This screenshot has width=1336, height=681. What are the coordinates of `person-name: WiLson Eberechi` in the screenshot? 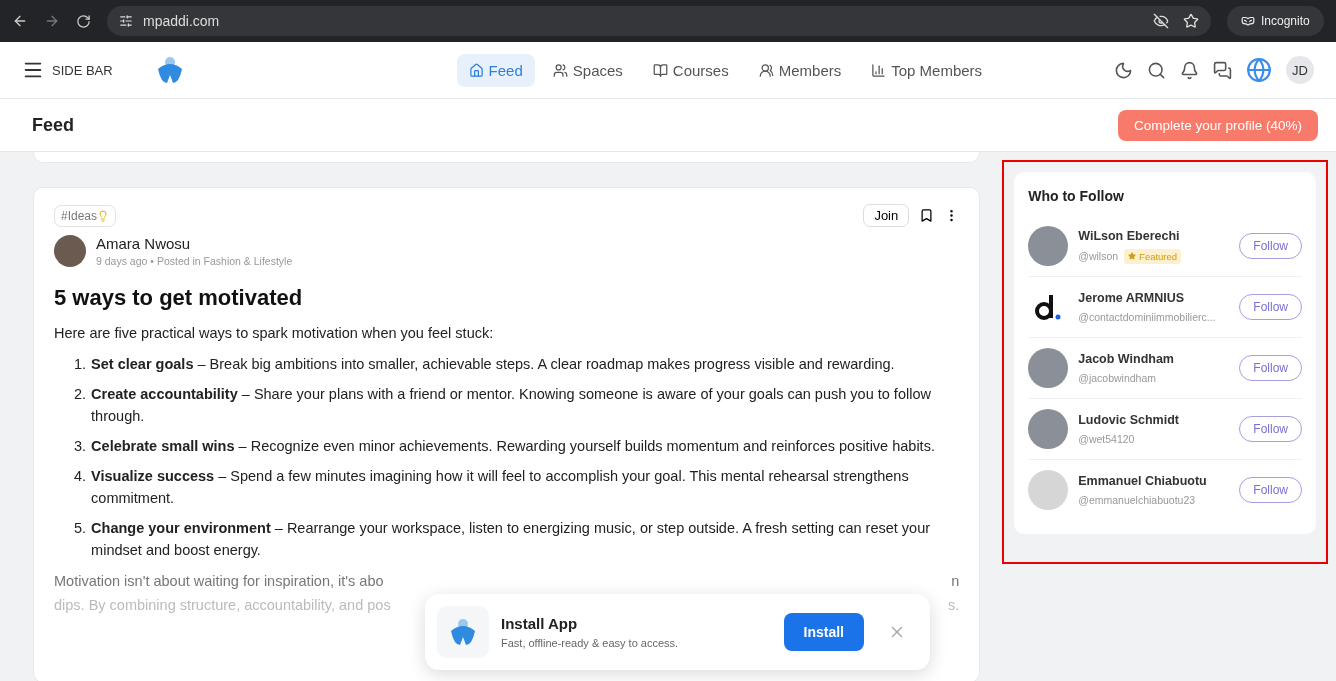 It's located at (1129, 235).